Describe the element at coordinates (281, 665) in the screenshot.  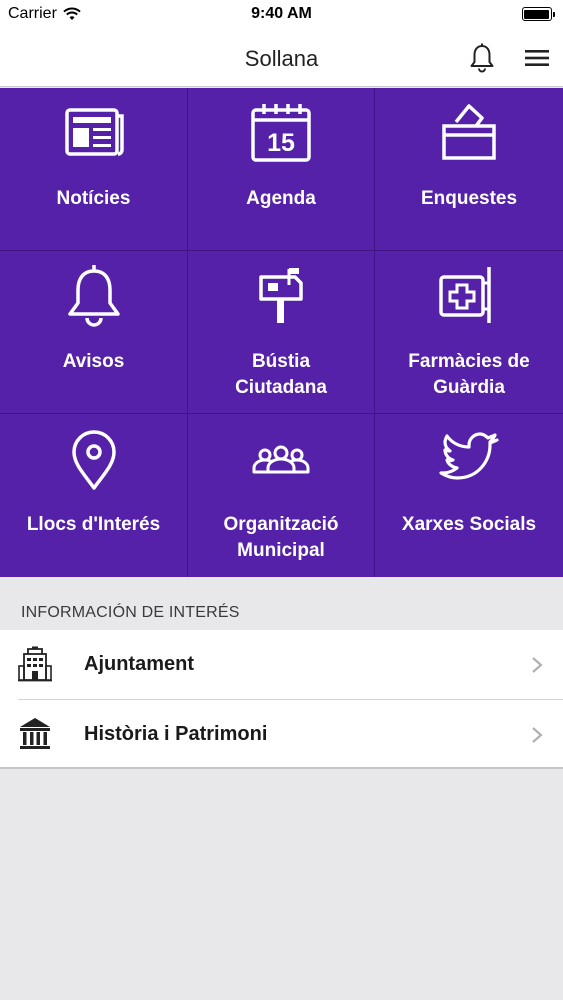
I see `list-item-ajuntament: Ajuntament` at that location.